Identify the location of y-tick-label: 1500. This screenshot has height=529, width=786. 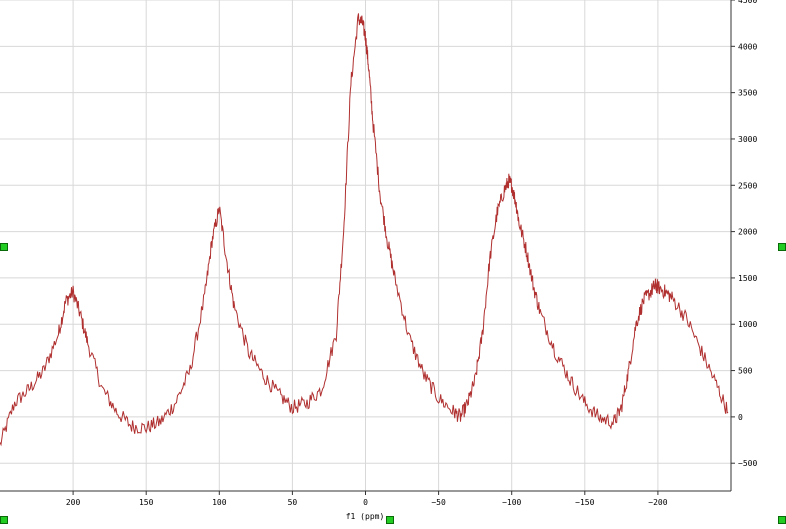
(747, 278).